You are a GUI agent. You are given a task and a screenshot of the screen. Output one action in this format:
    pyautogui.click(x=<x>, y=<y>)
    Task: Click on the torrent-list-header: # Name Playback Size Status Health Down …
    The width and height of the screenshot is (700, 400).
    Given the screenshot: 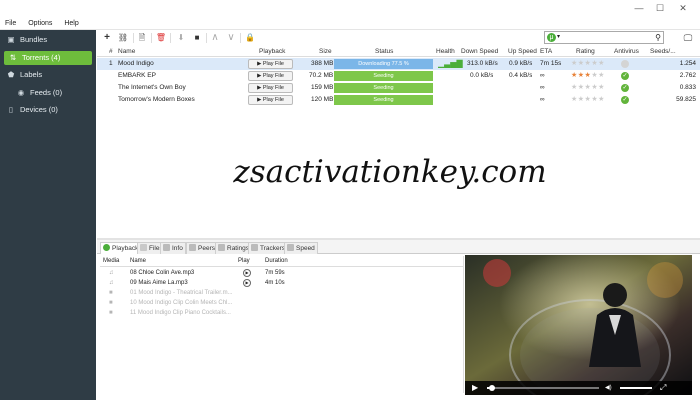 What is the action you would take?
    pyautogui.click(x=398, y=51)
    